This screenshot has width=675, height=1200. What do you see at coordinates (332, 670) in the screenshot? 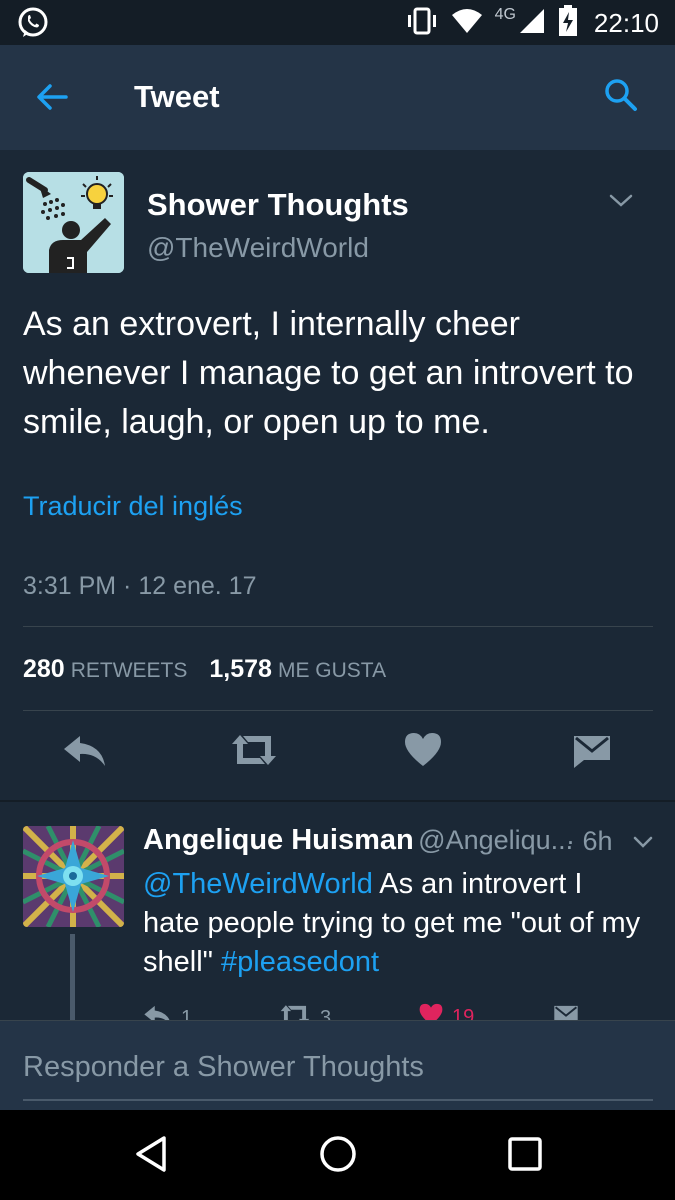
I see `likes-label: ME GUSTA` at bounding box center [332, 670].